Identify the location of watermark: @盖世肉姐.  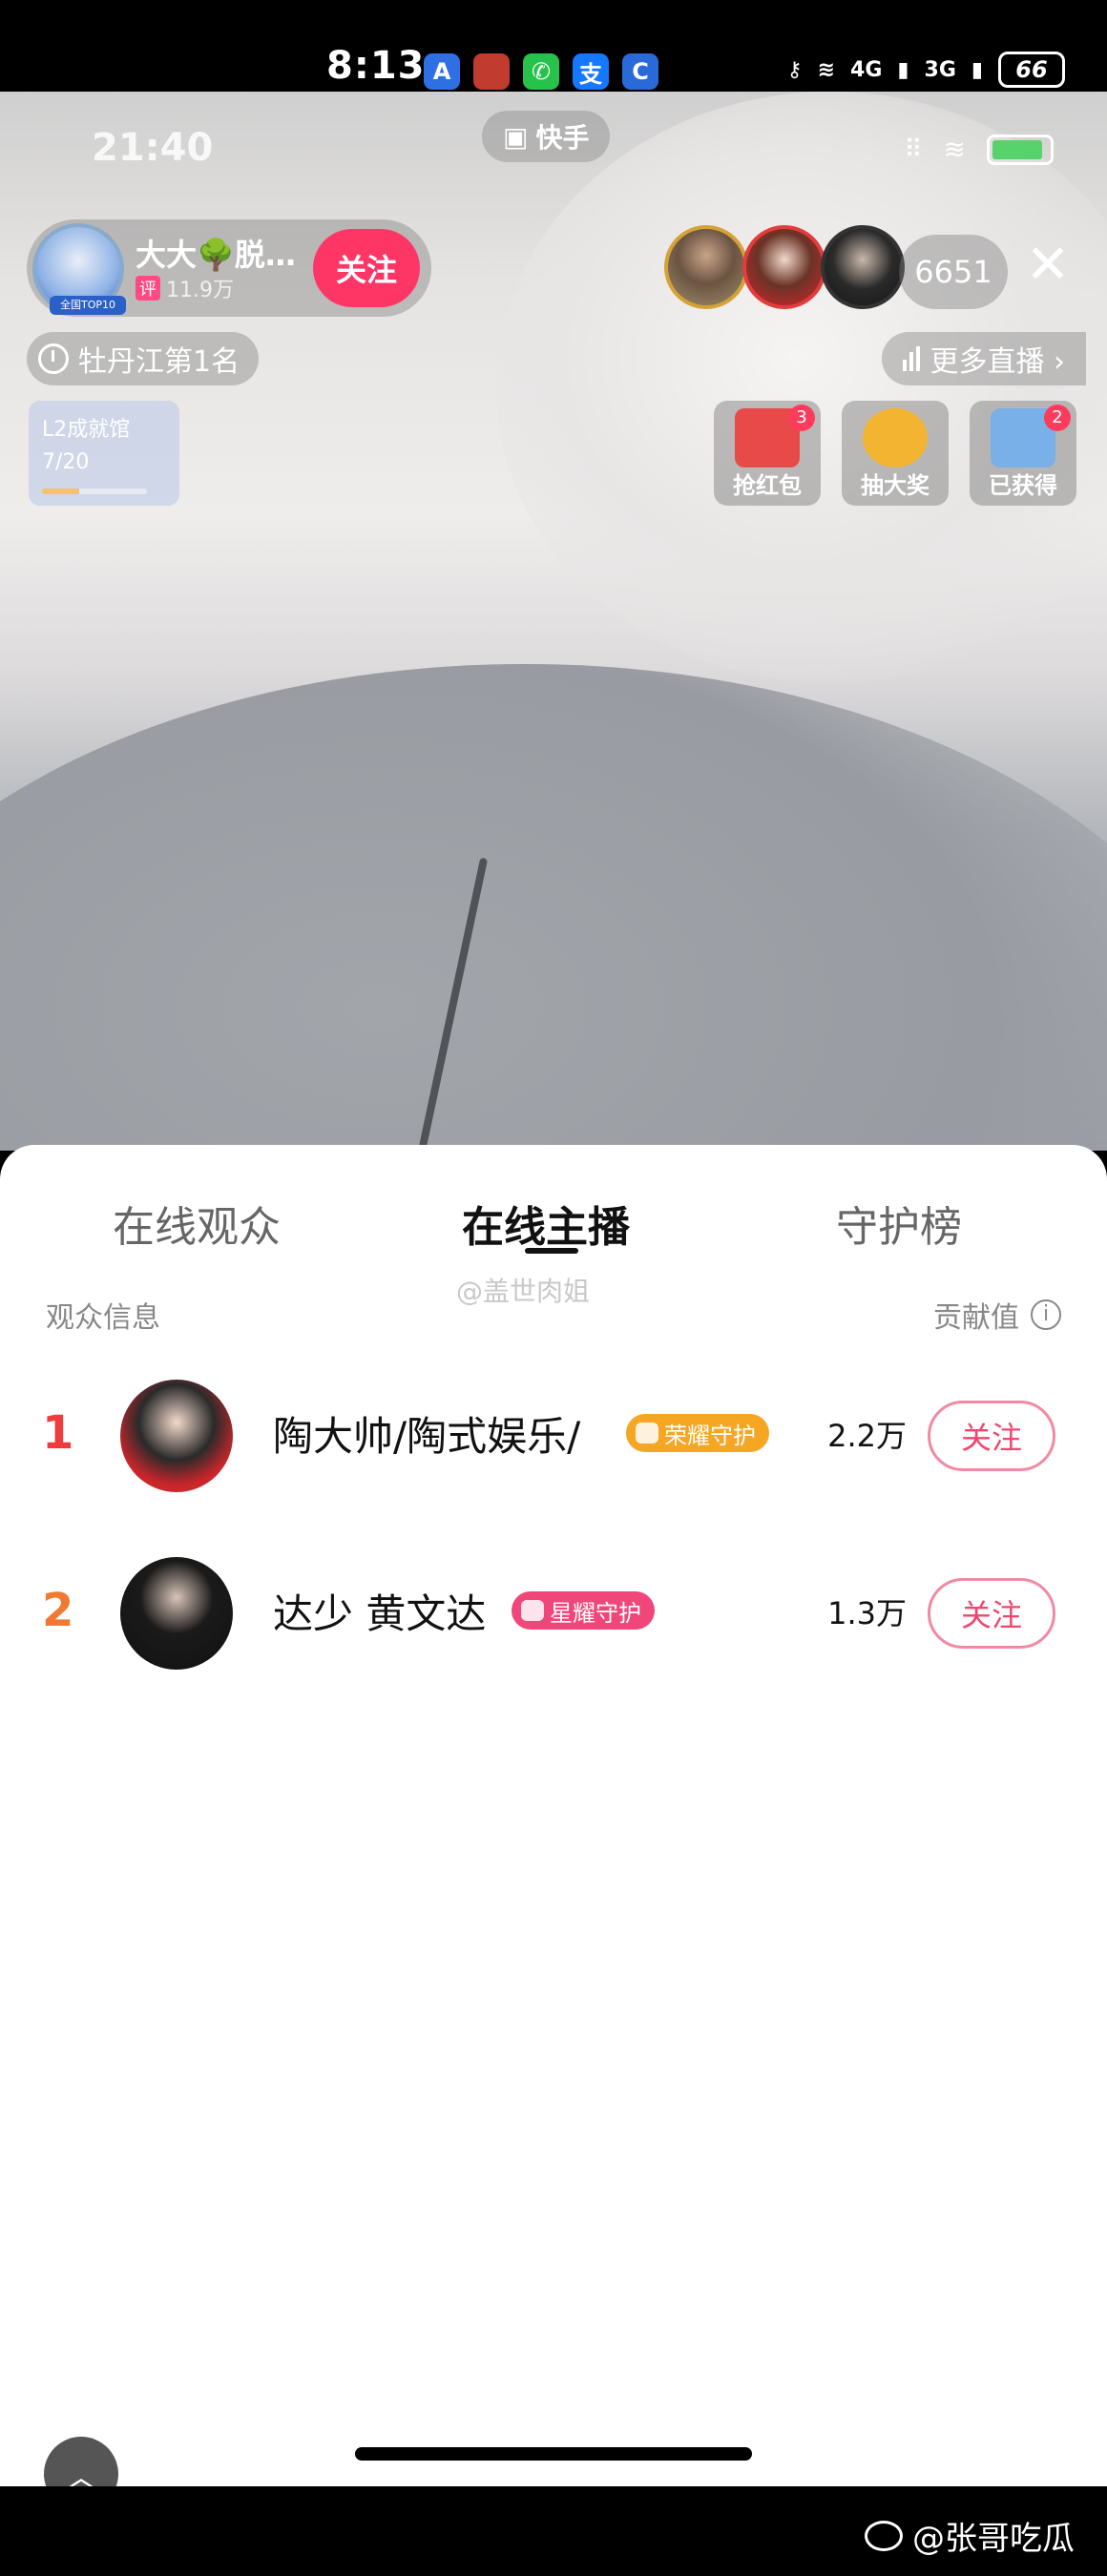
(523, 1291).